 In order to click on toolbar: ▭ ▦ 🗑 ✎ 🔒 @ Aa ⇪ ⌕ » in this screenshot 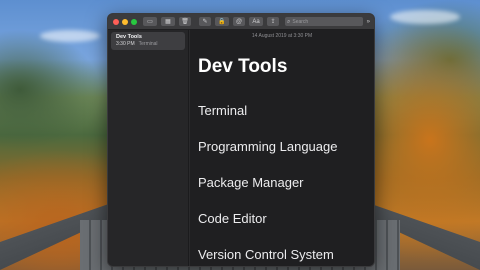, I will do `click(241, 22)`.